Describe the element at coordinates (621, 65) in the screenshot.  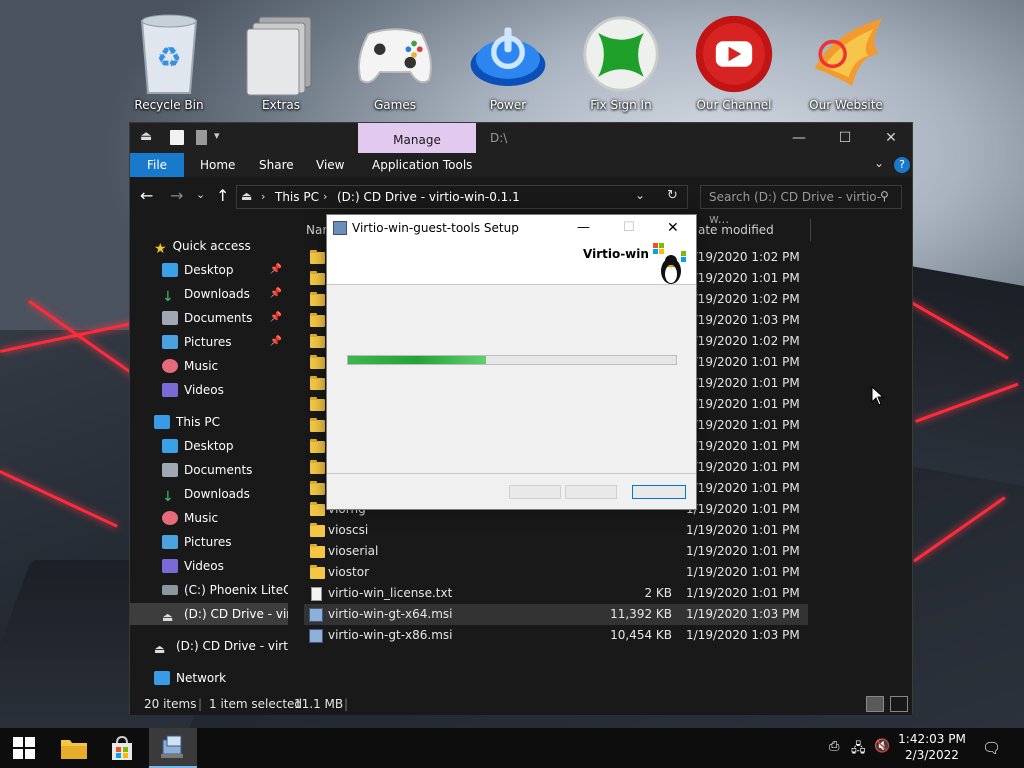
I see `desktop-icon-fix-sign-in: Fix Sign In` at that location.